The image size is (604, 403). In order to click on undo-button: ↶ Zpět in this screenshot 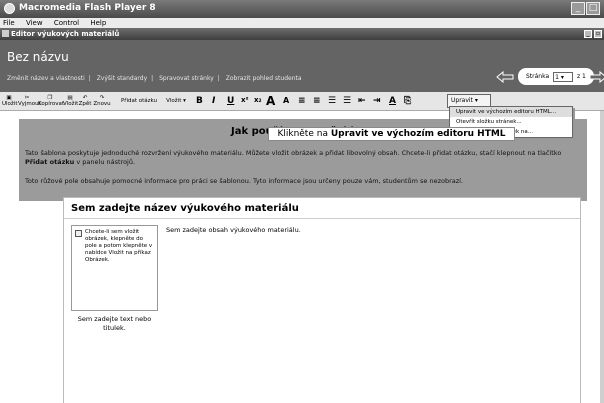, I will do `click(85, 101)`.